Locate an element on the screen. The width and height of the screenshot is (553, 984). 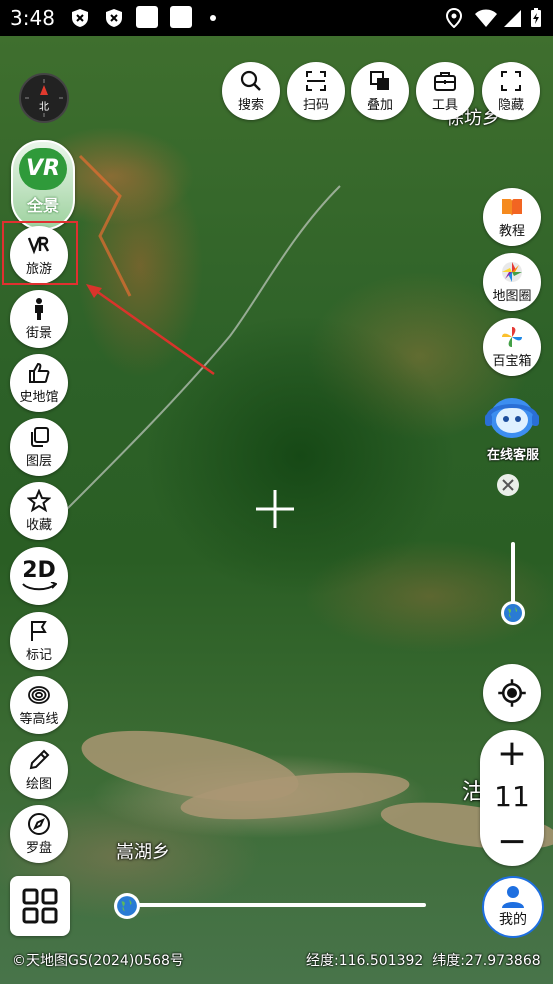
horizontal-slider-handle is located at coordinates (127, 906).